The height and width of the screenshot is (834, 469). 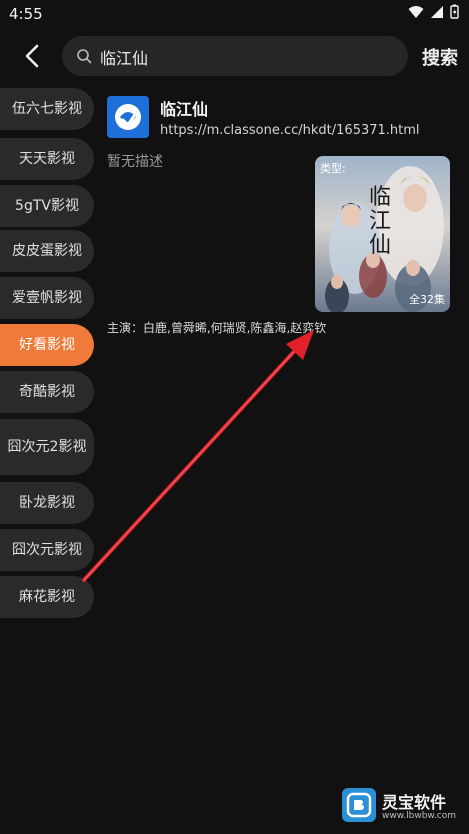 I want to click on sidebar-item-aiyifan: 爱壹帆影视, so click(x=47, y=298).